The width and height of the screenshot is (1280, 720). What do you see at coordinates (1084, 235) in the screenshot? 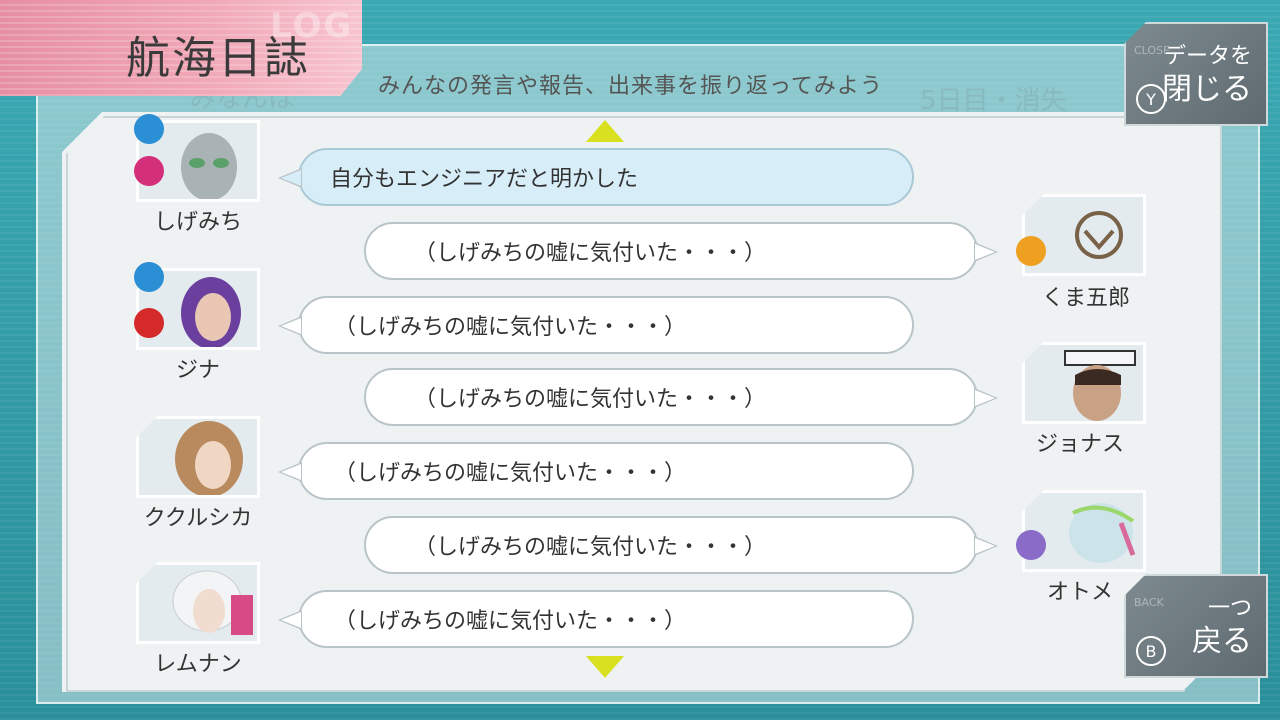
I see `portrait-kumagoro` at bounding box center [1084, 235].